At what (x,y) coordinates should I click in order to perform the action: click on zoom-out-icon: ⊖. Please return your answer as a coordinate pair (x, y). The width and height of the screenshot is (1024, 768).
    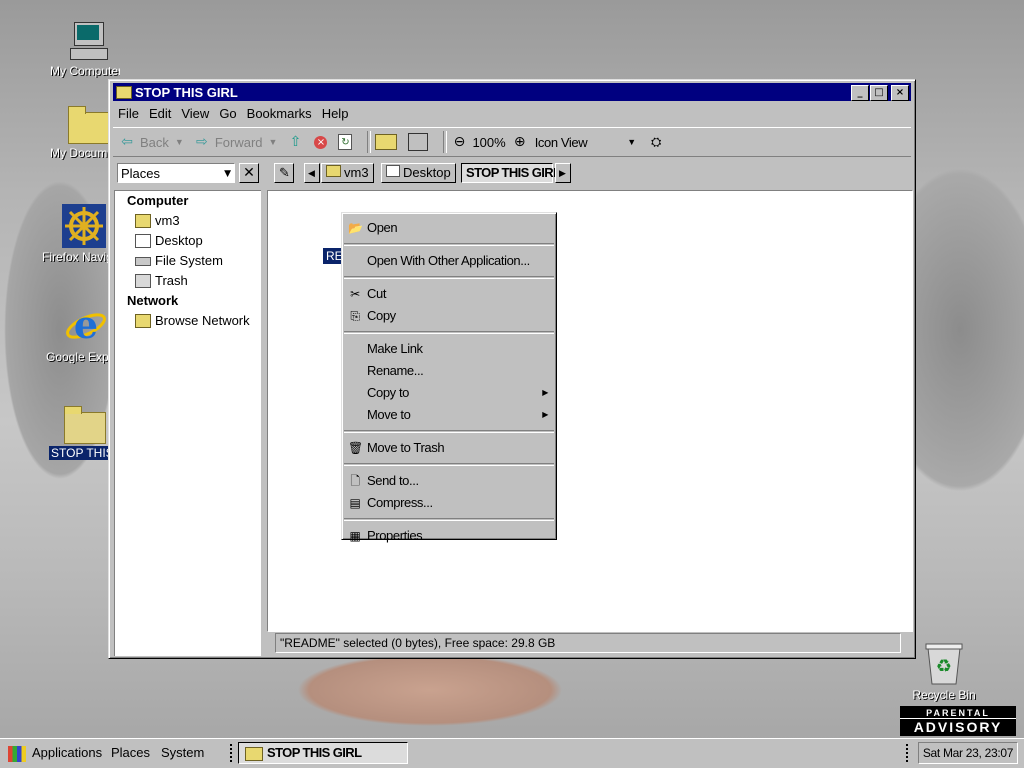
    Looking at the image, I should click on (459, 142).